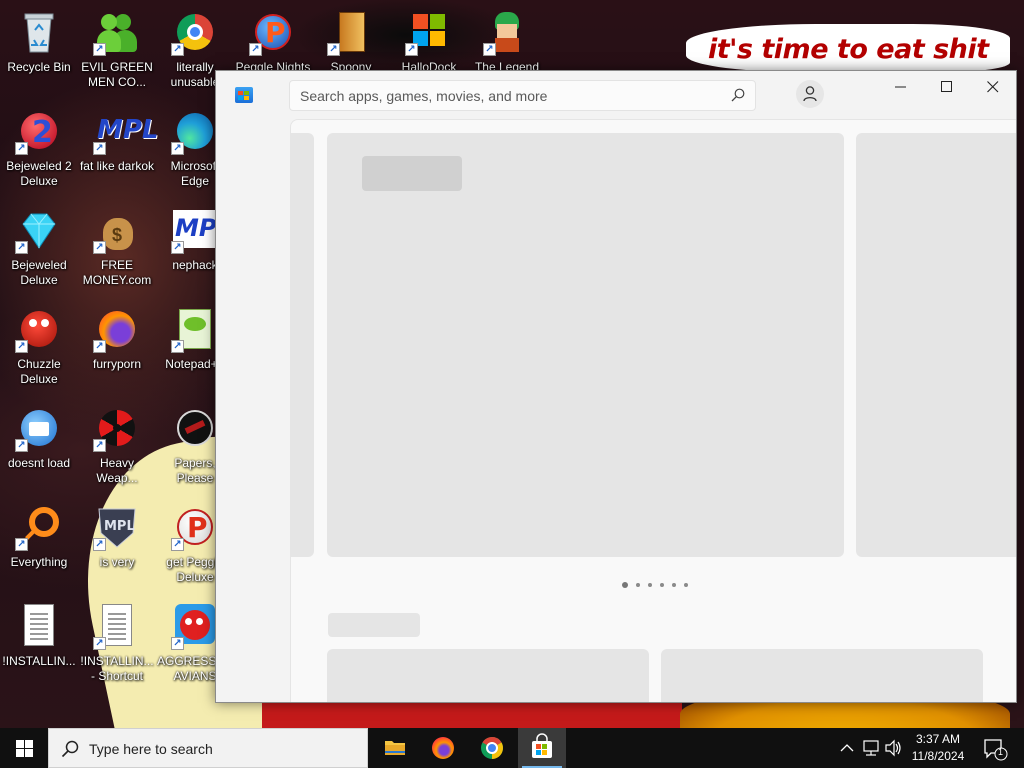 The height and width of the screenshot is (768, 1024). I want to click on taskbar-app-microsoft-store, so click(542, 748).